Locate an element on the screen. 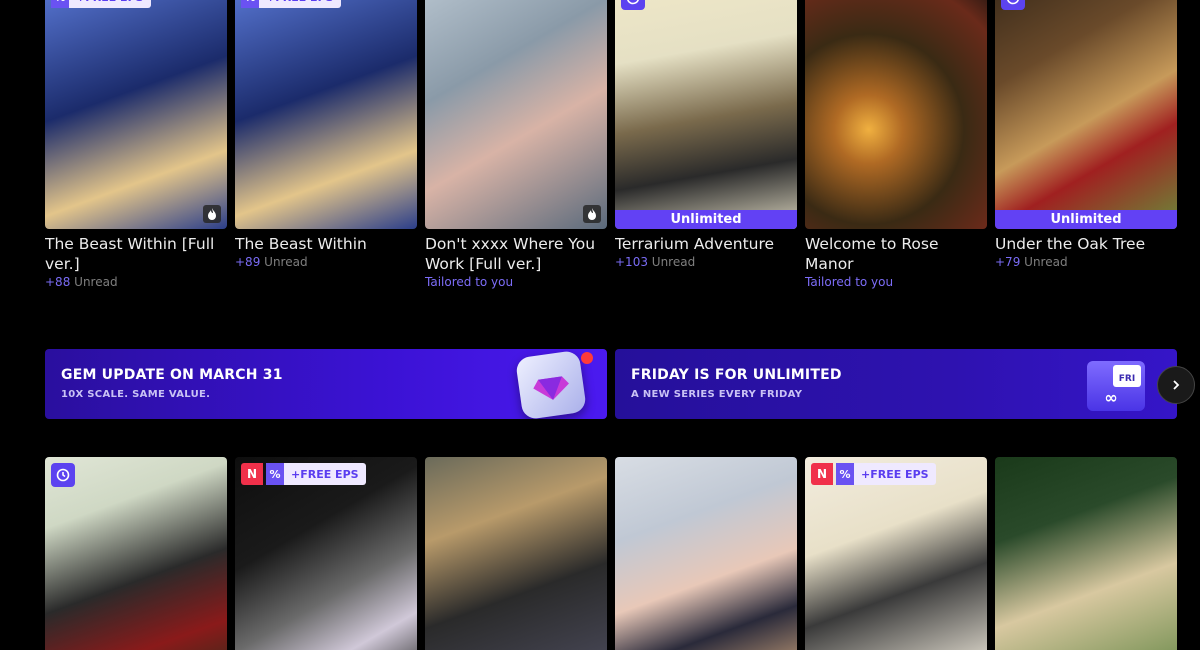 This screenshot has width=1200, height=650. banner-subtitle: 10X SCALE. SAME VALUE. is located at coordinates (136, 394).